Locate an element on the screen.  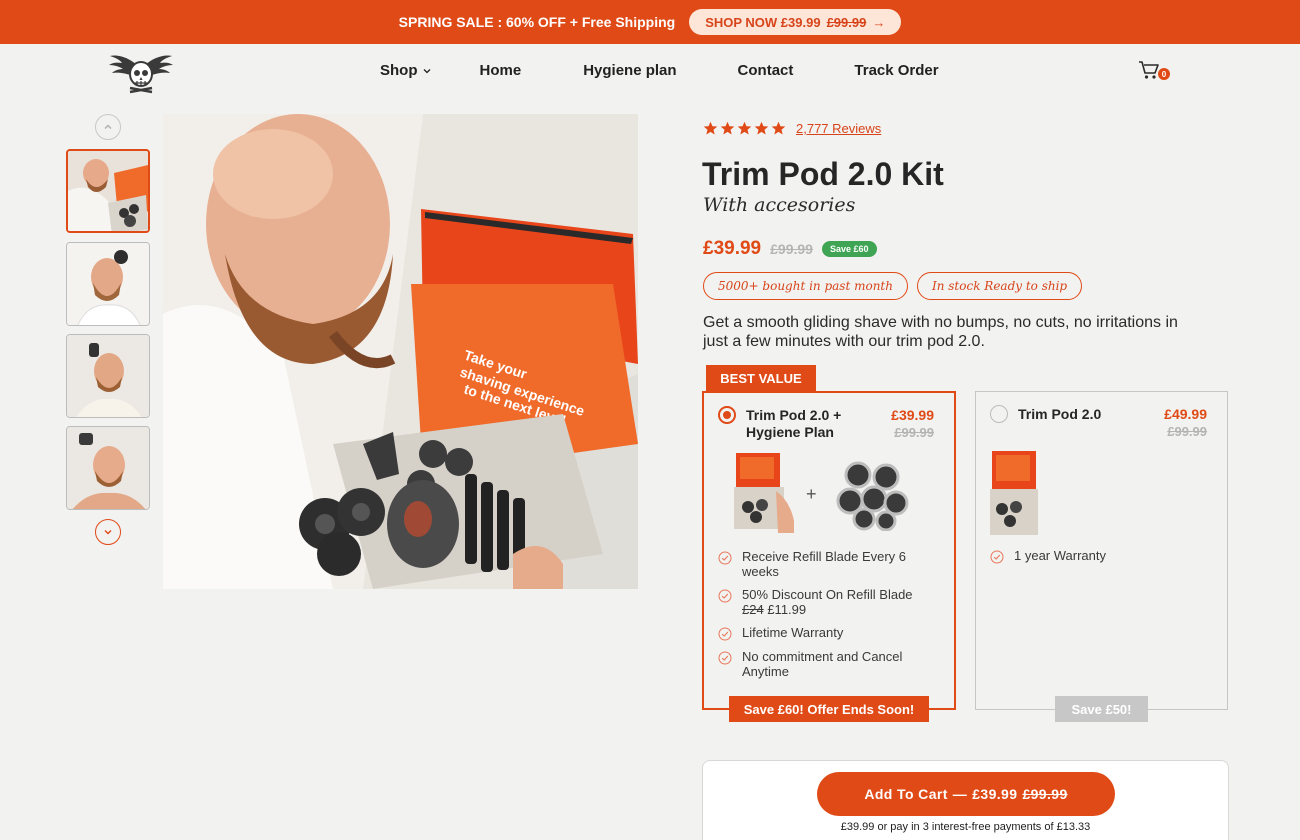
feature-main: 50% Discount On Refill Blade is located at coordinates (827, 594).